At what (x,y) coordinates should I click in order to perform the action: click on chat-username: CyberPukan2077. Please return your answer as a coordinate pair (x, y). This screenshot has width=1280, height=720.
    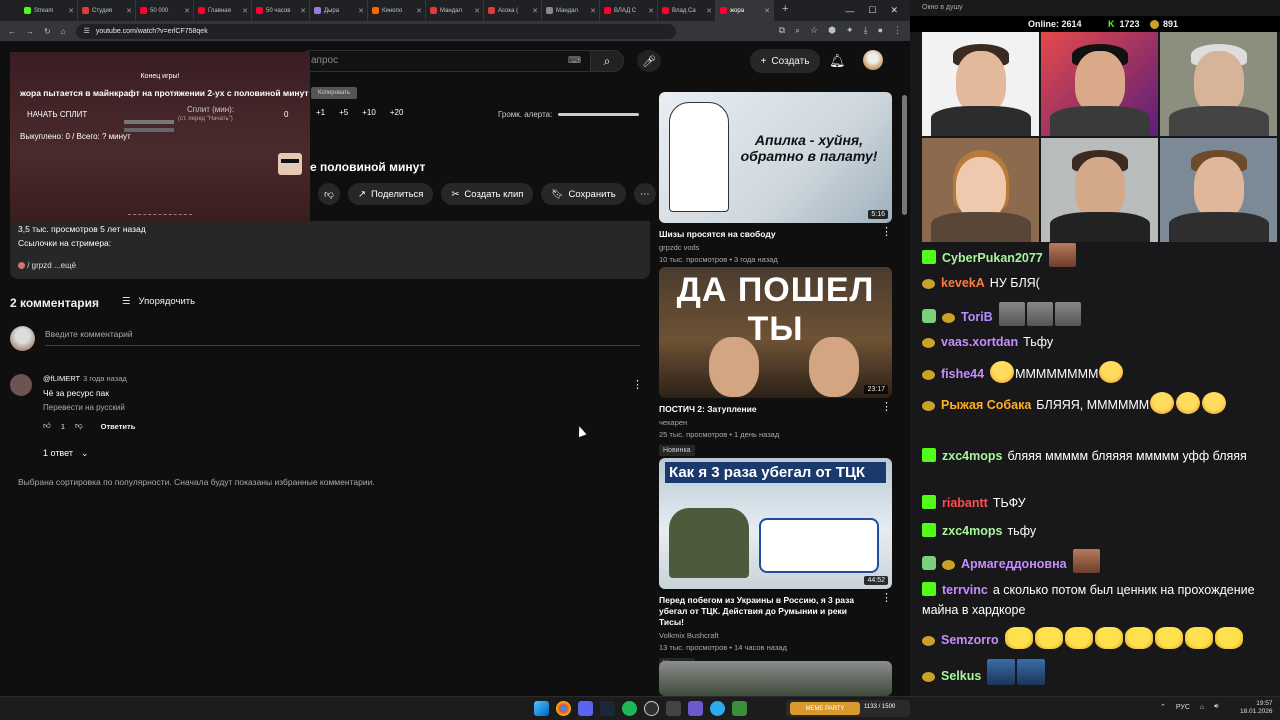
    Looking at the image, I should click on (992, 258).